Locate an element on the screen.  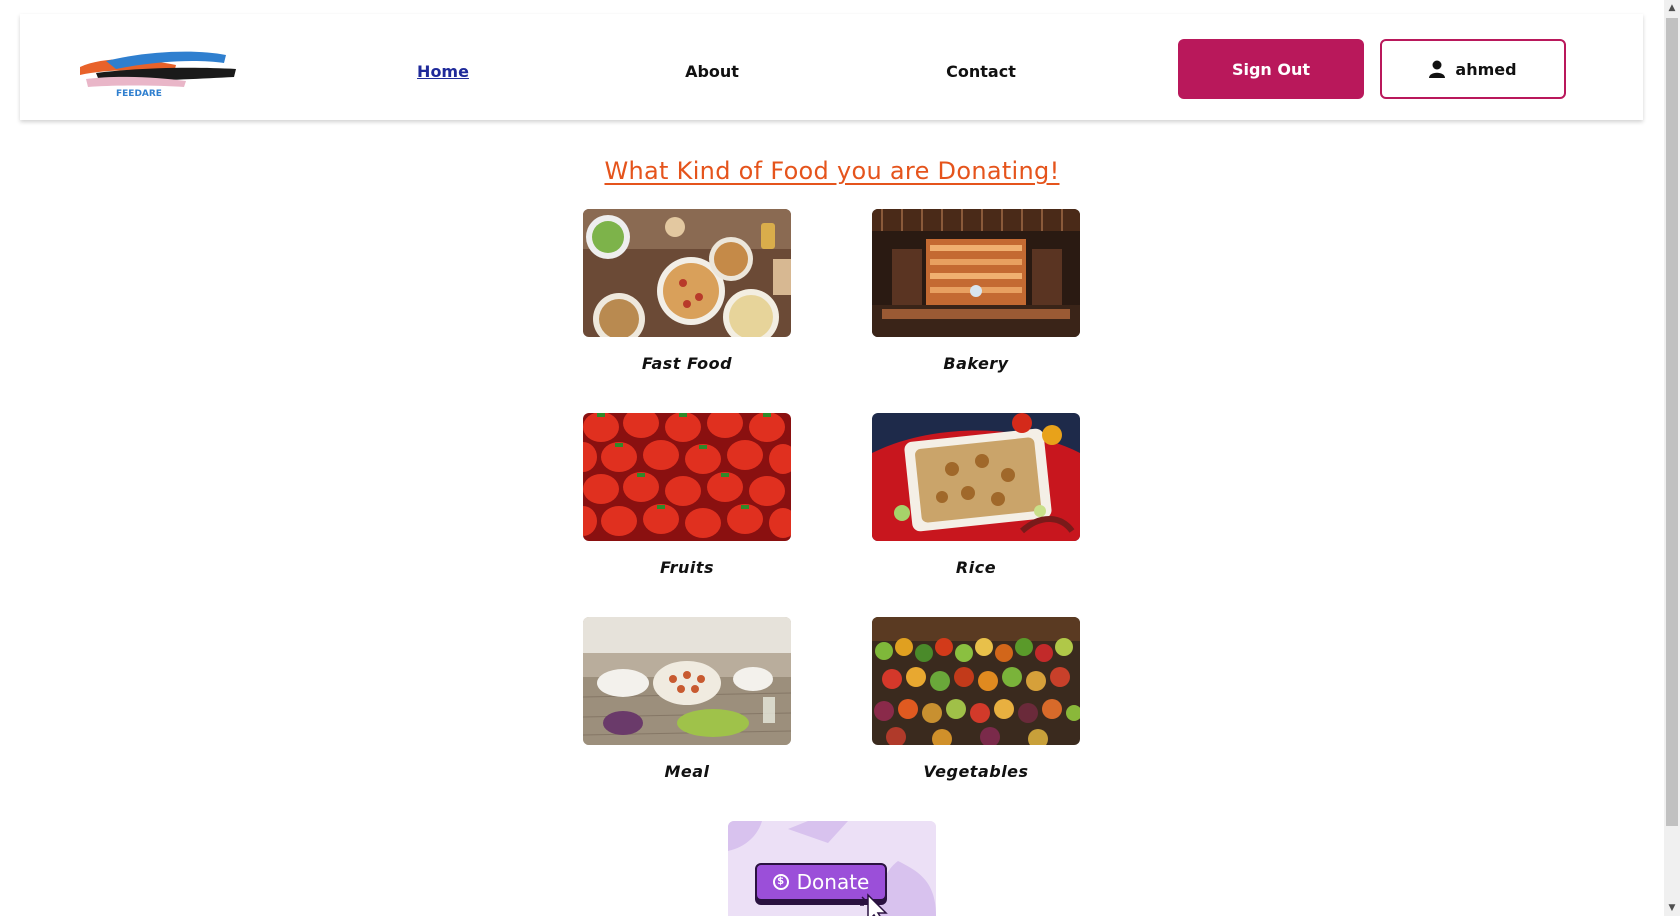
bakery-photo is located at coordinates (976, 273).